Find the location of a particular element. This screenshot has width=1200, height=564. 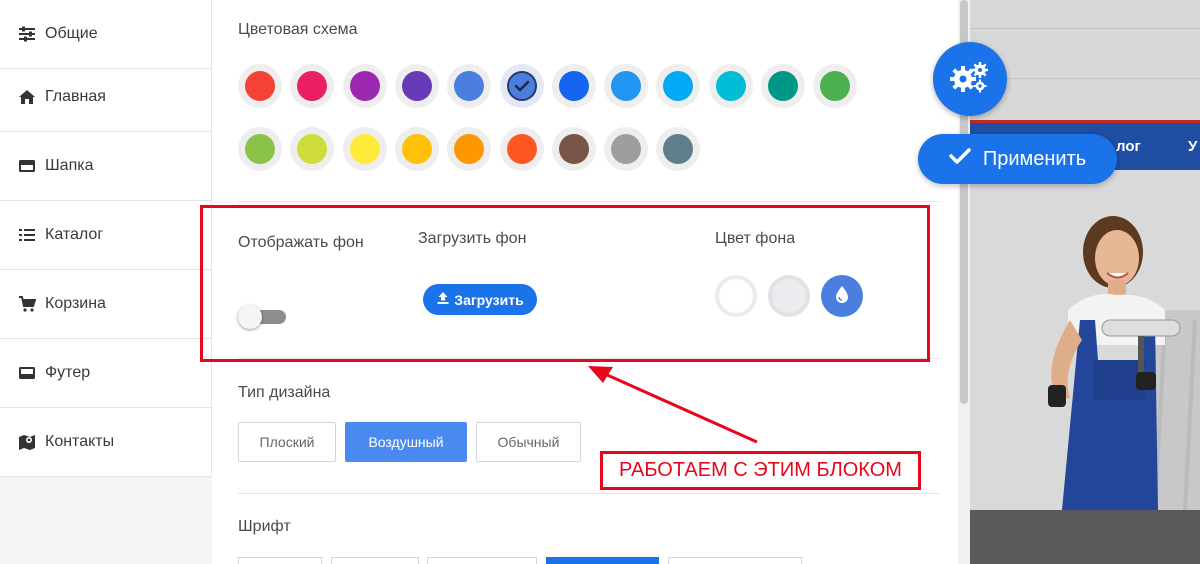

upload-button: Загрузить is located at coordinates (480, 299).